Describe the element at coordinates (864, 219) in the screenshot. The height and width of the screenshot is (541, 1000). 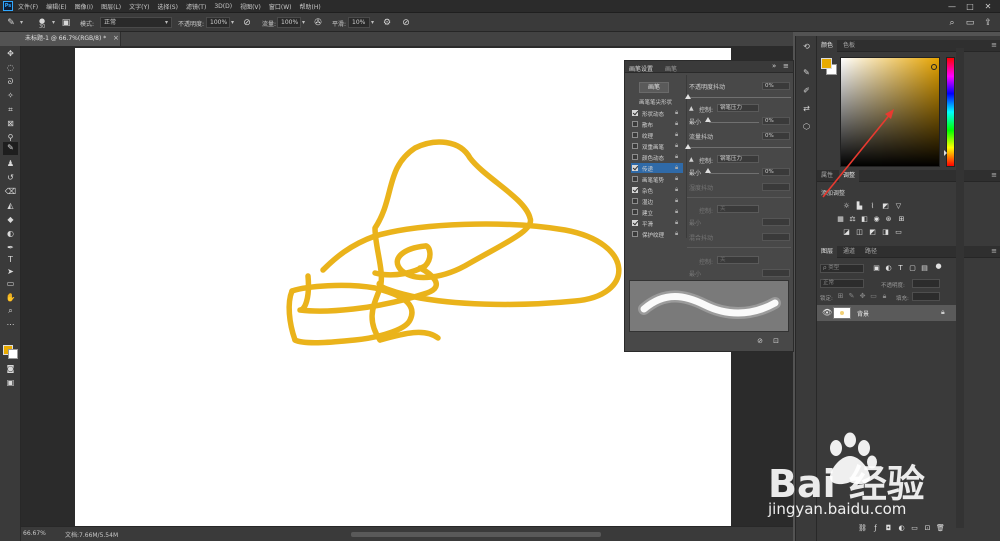
I see `black-white-icon: ◧` at that location.